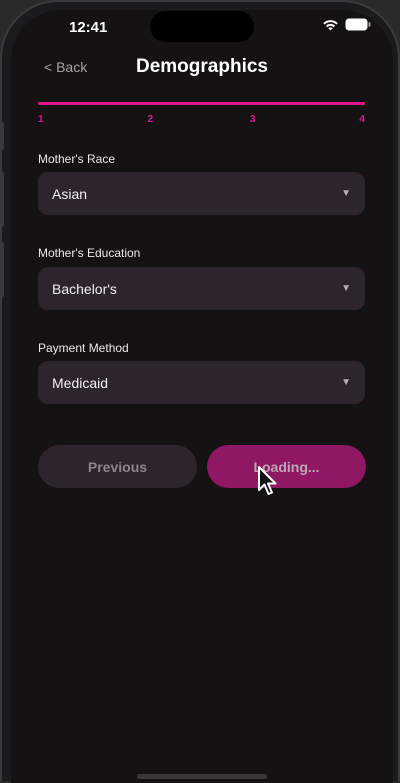 The width and height of the screenshot is (400, 783). What do you see at coordinates (76, 159) in the screenshot?
I see `mothers-race-label: Mother's Race` at bounding box center [76, 159].